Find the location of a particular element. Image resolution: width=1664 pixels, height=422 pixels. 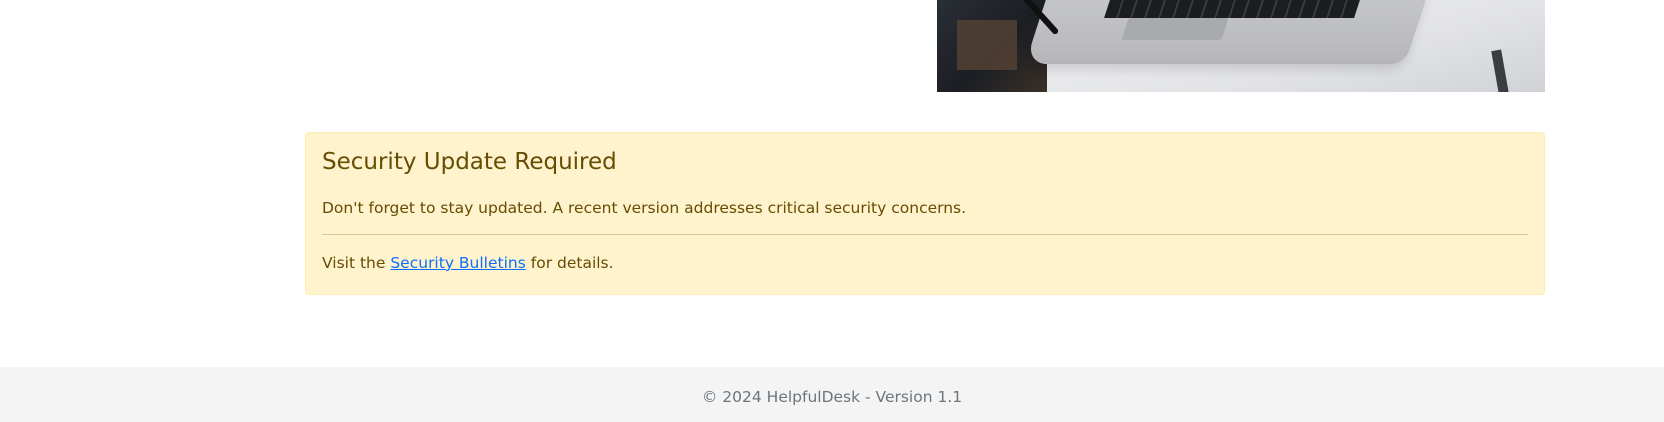

security-bulletins-link: Security Bulletins is located at coordinates (457, 263).